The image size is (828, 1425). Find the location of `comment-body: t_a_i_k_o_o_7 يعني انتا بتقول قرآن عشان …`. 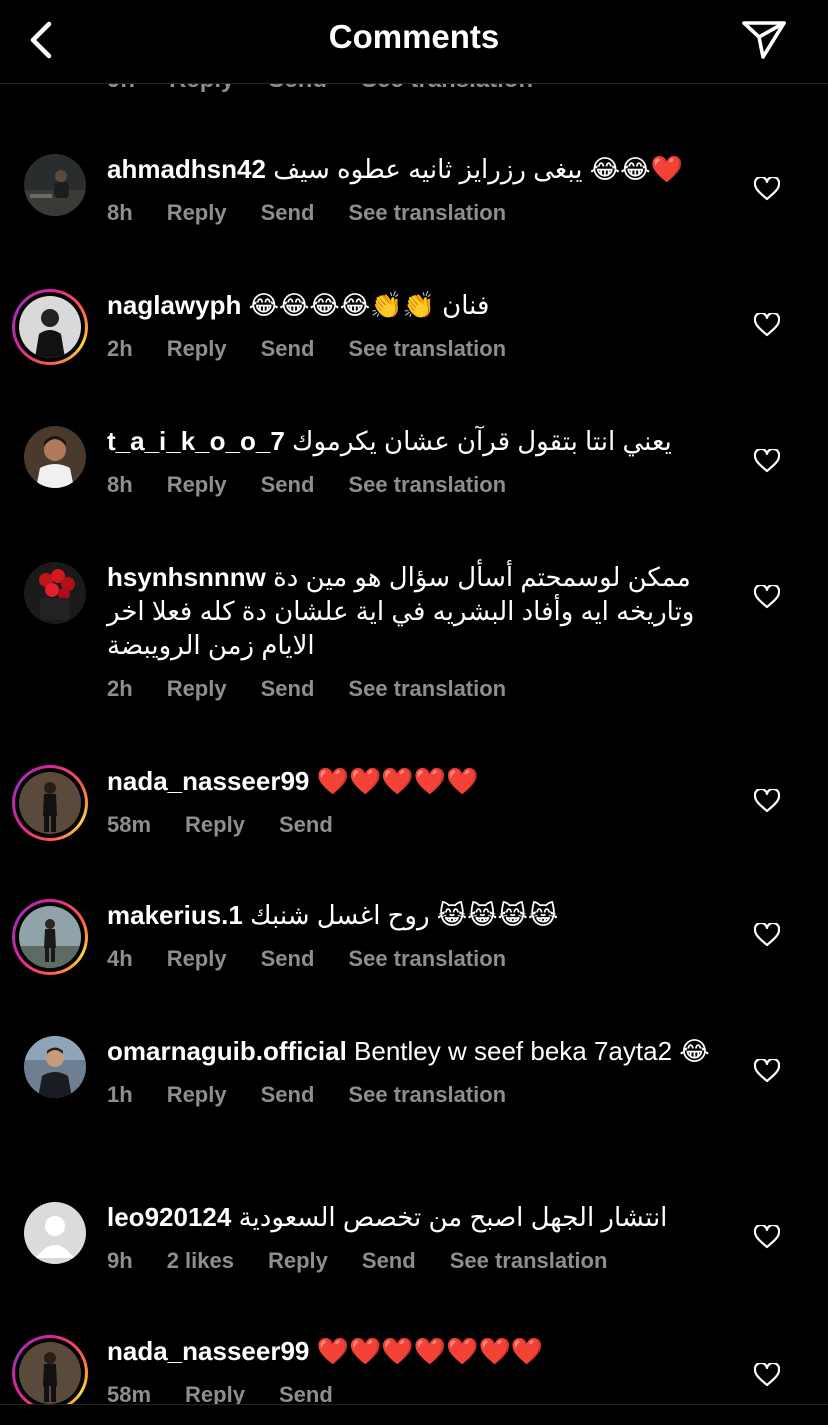

comment-body: t_a_i_k_o_o_7 يعني انتا بتقول قرآن عشان … is located at coordinates (417, 462).